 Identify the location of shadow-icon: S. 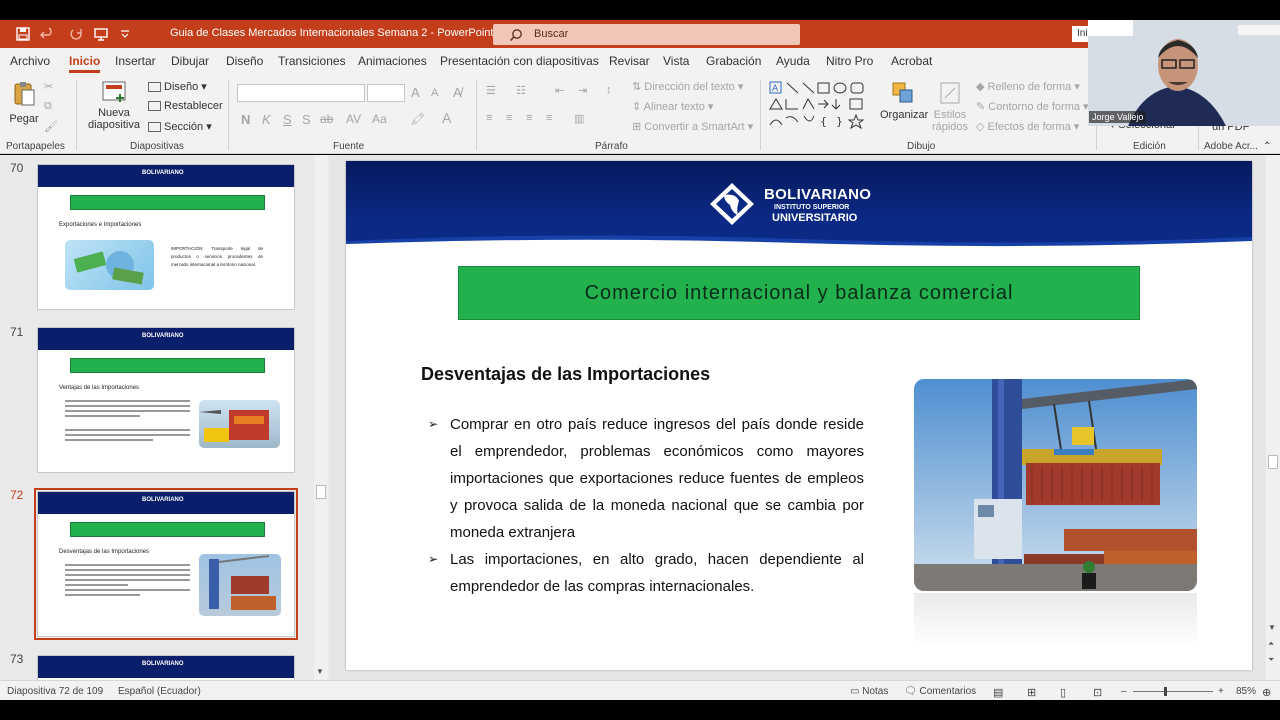
(306, 119).